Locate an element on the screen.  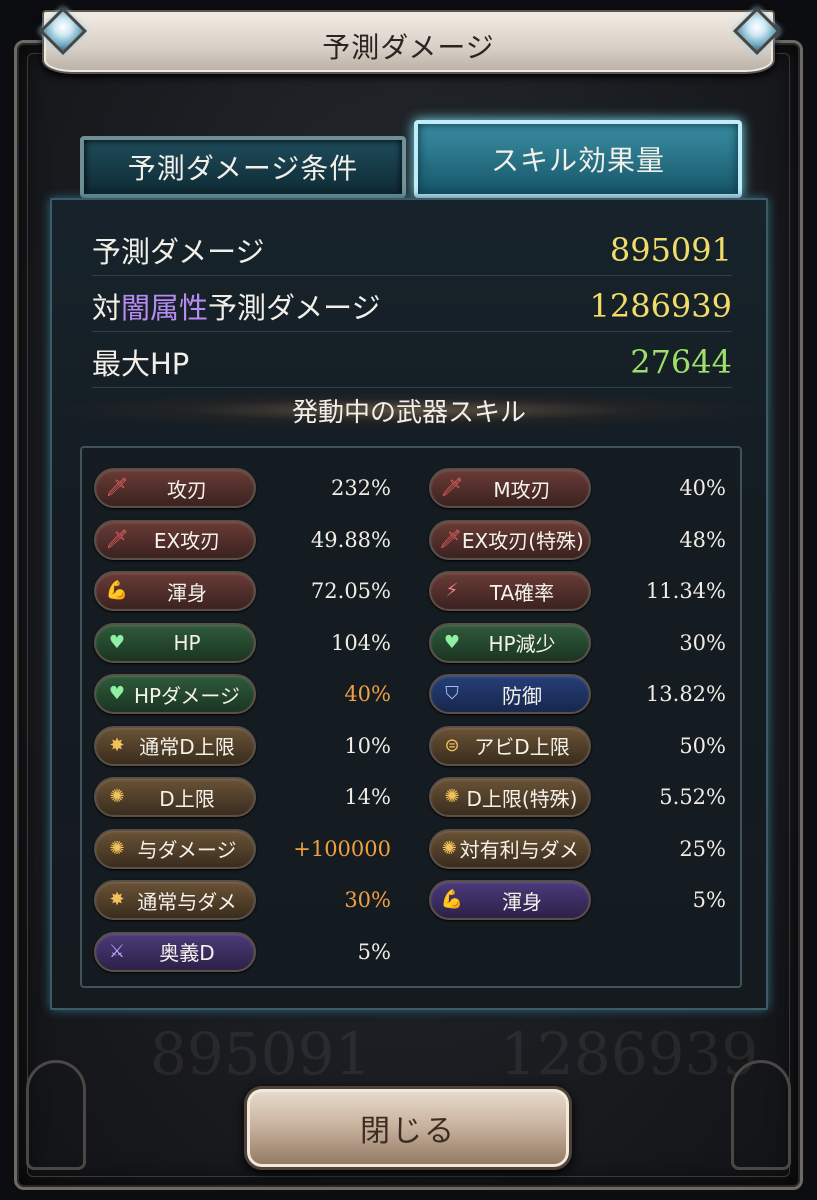
skill-name: D上限 is located at coordinates (187, 798).